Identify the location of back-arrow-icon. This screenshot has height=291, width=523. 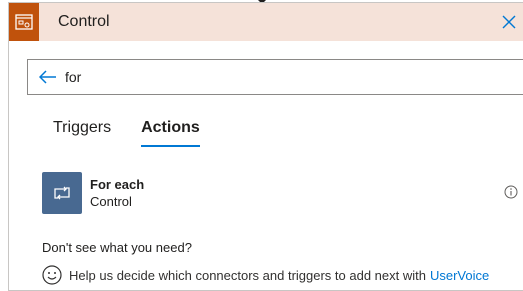
(48, 77).